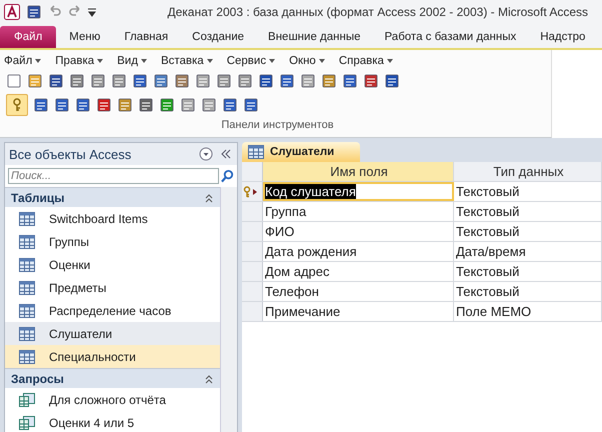  What do you see at coordinates (358, 231) in the screenshot?
I see `table-cell: ФИО` at bounding box center [358, 231].